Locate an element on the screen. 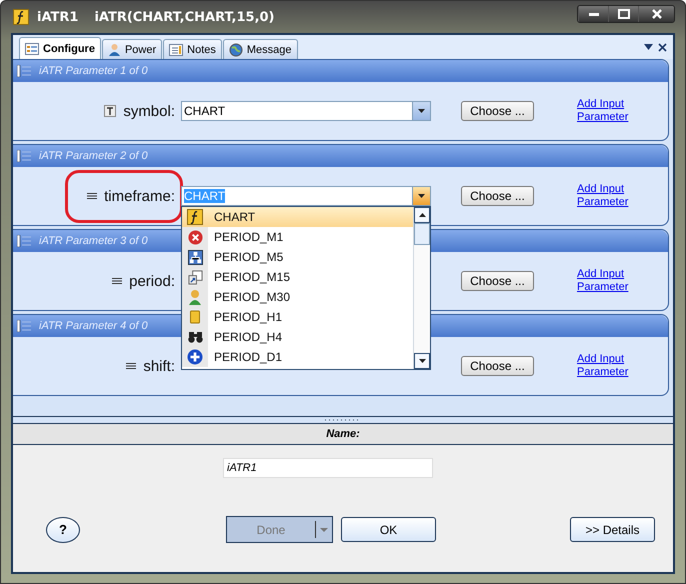  dropdown-item: PERIOD_M30 is located at coordinates (297, 297).